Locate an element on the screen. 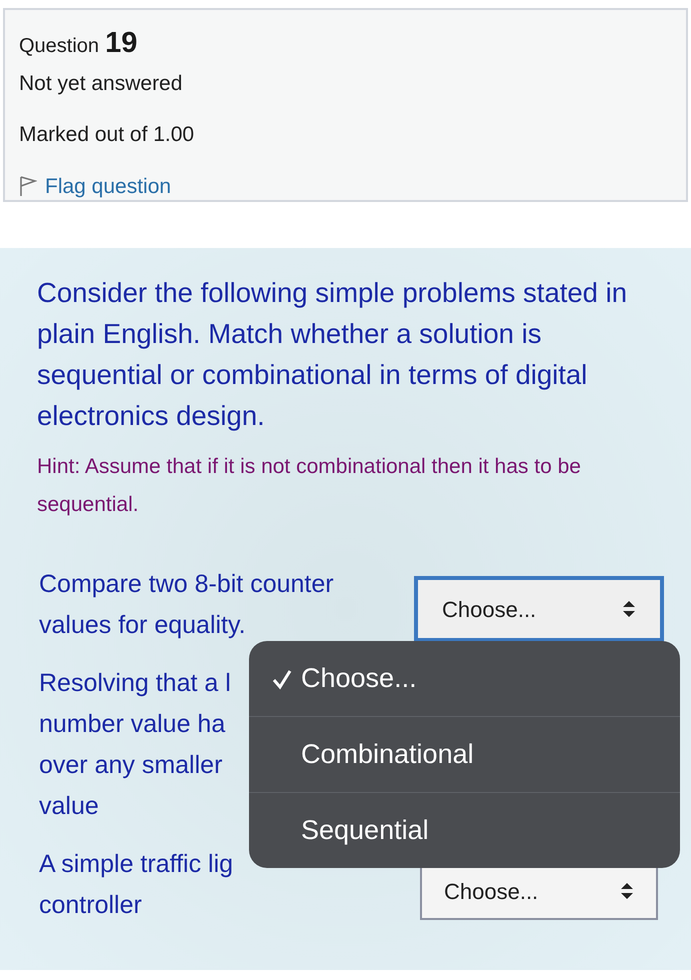 The image size is (691, 980). flag-icon is located at coordinates (28, 186).